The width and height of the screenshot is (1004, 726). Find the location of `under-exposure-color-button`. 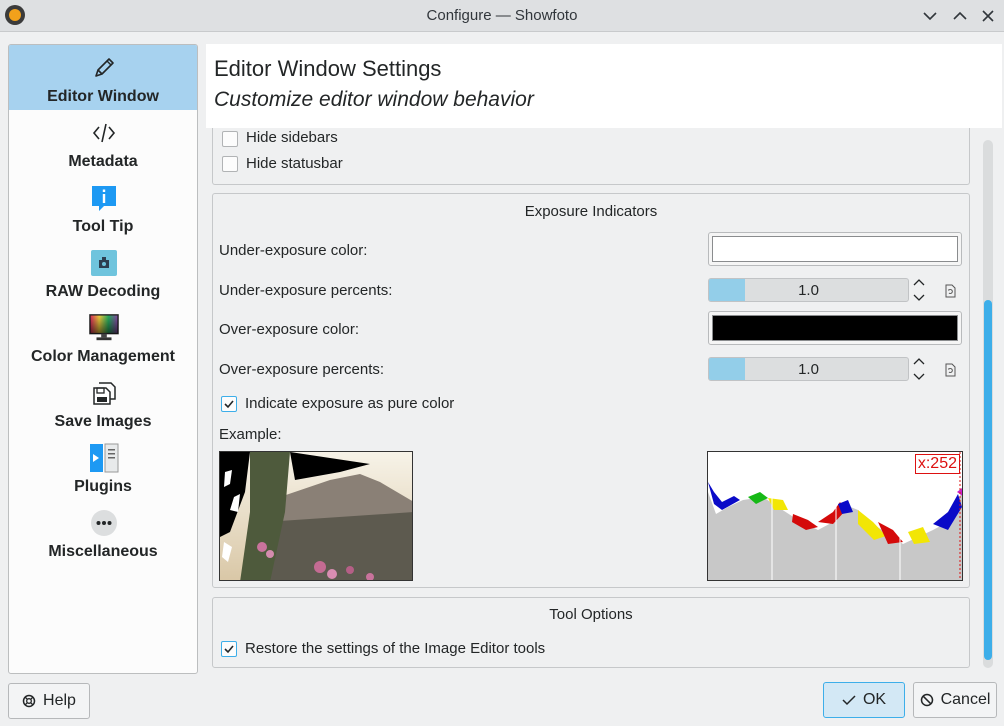

under-exposure-color-button is located at coordinates (835, 249).